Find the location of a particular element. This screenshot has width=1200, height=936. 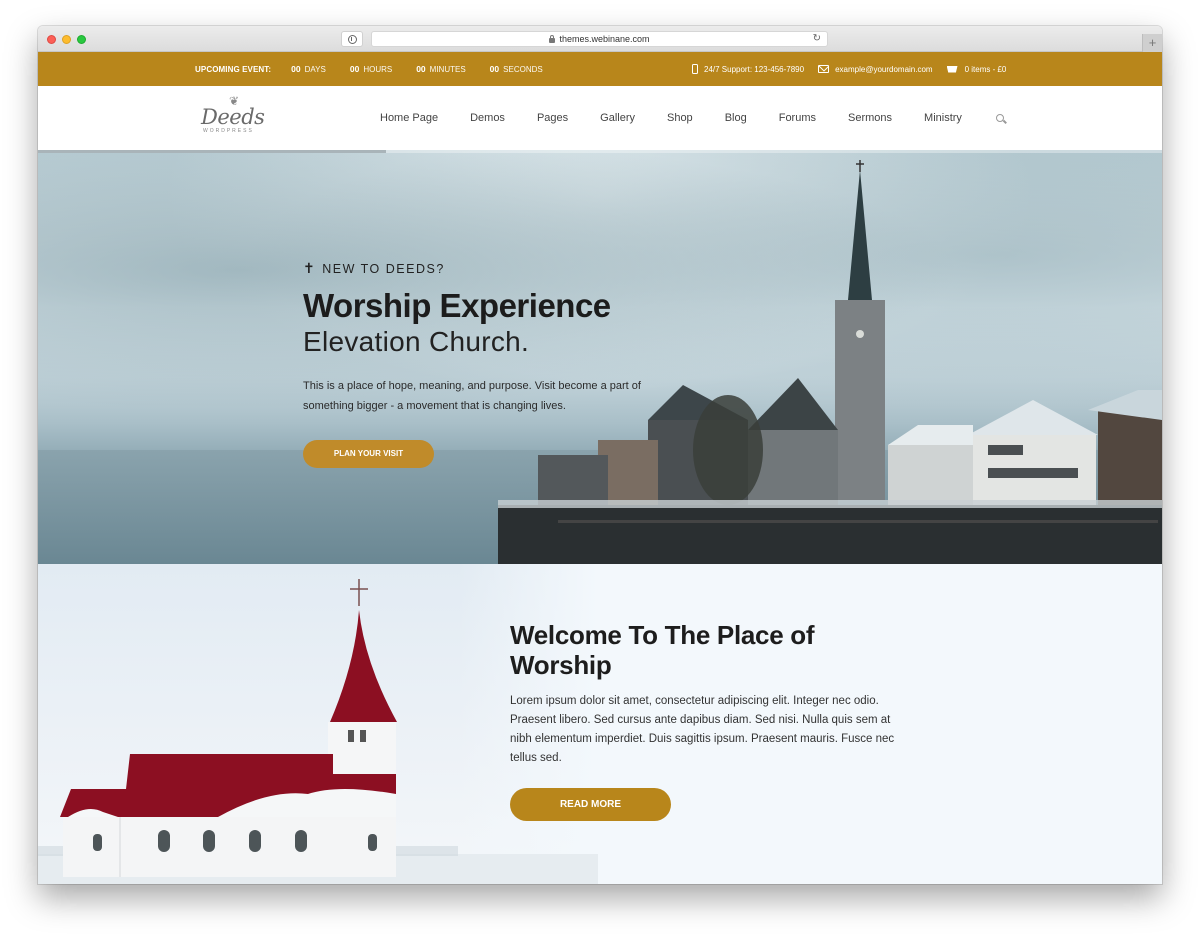

new-tab-button: + is located at coordinates (1152, 43).